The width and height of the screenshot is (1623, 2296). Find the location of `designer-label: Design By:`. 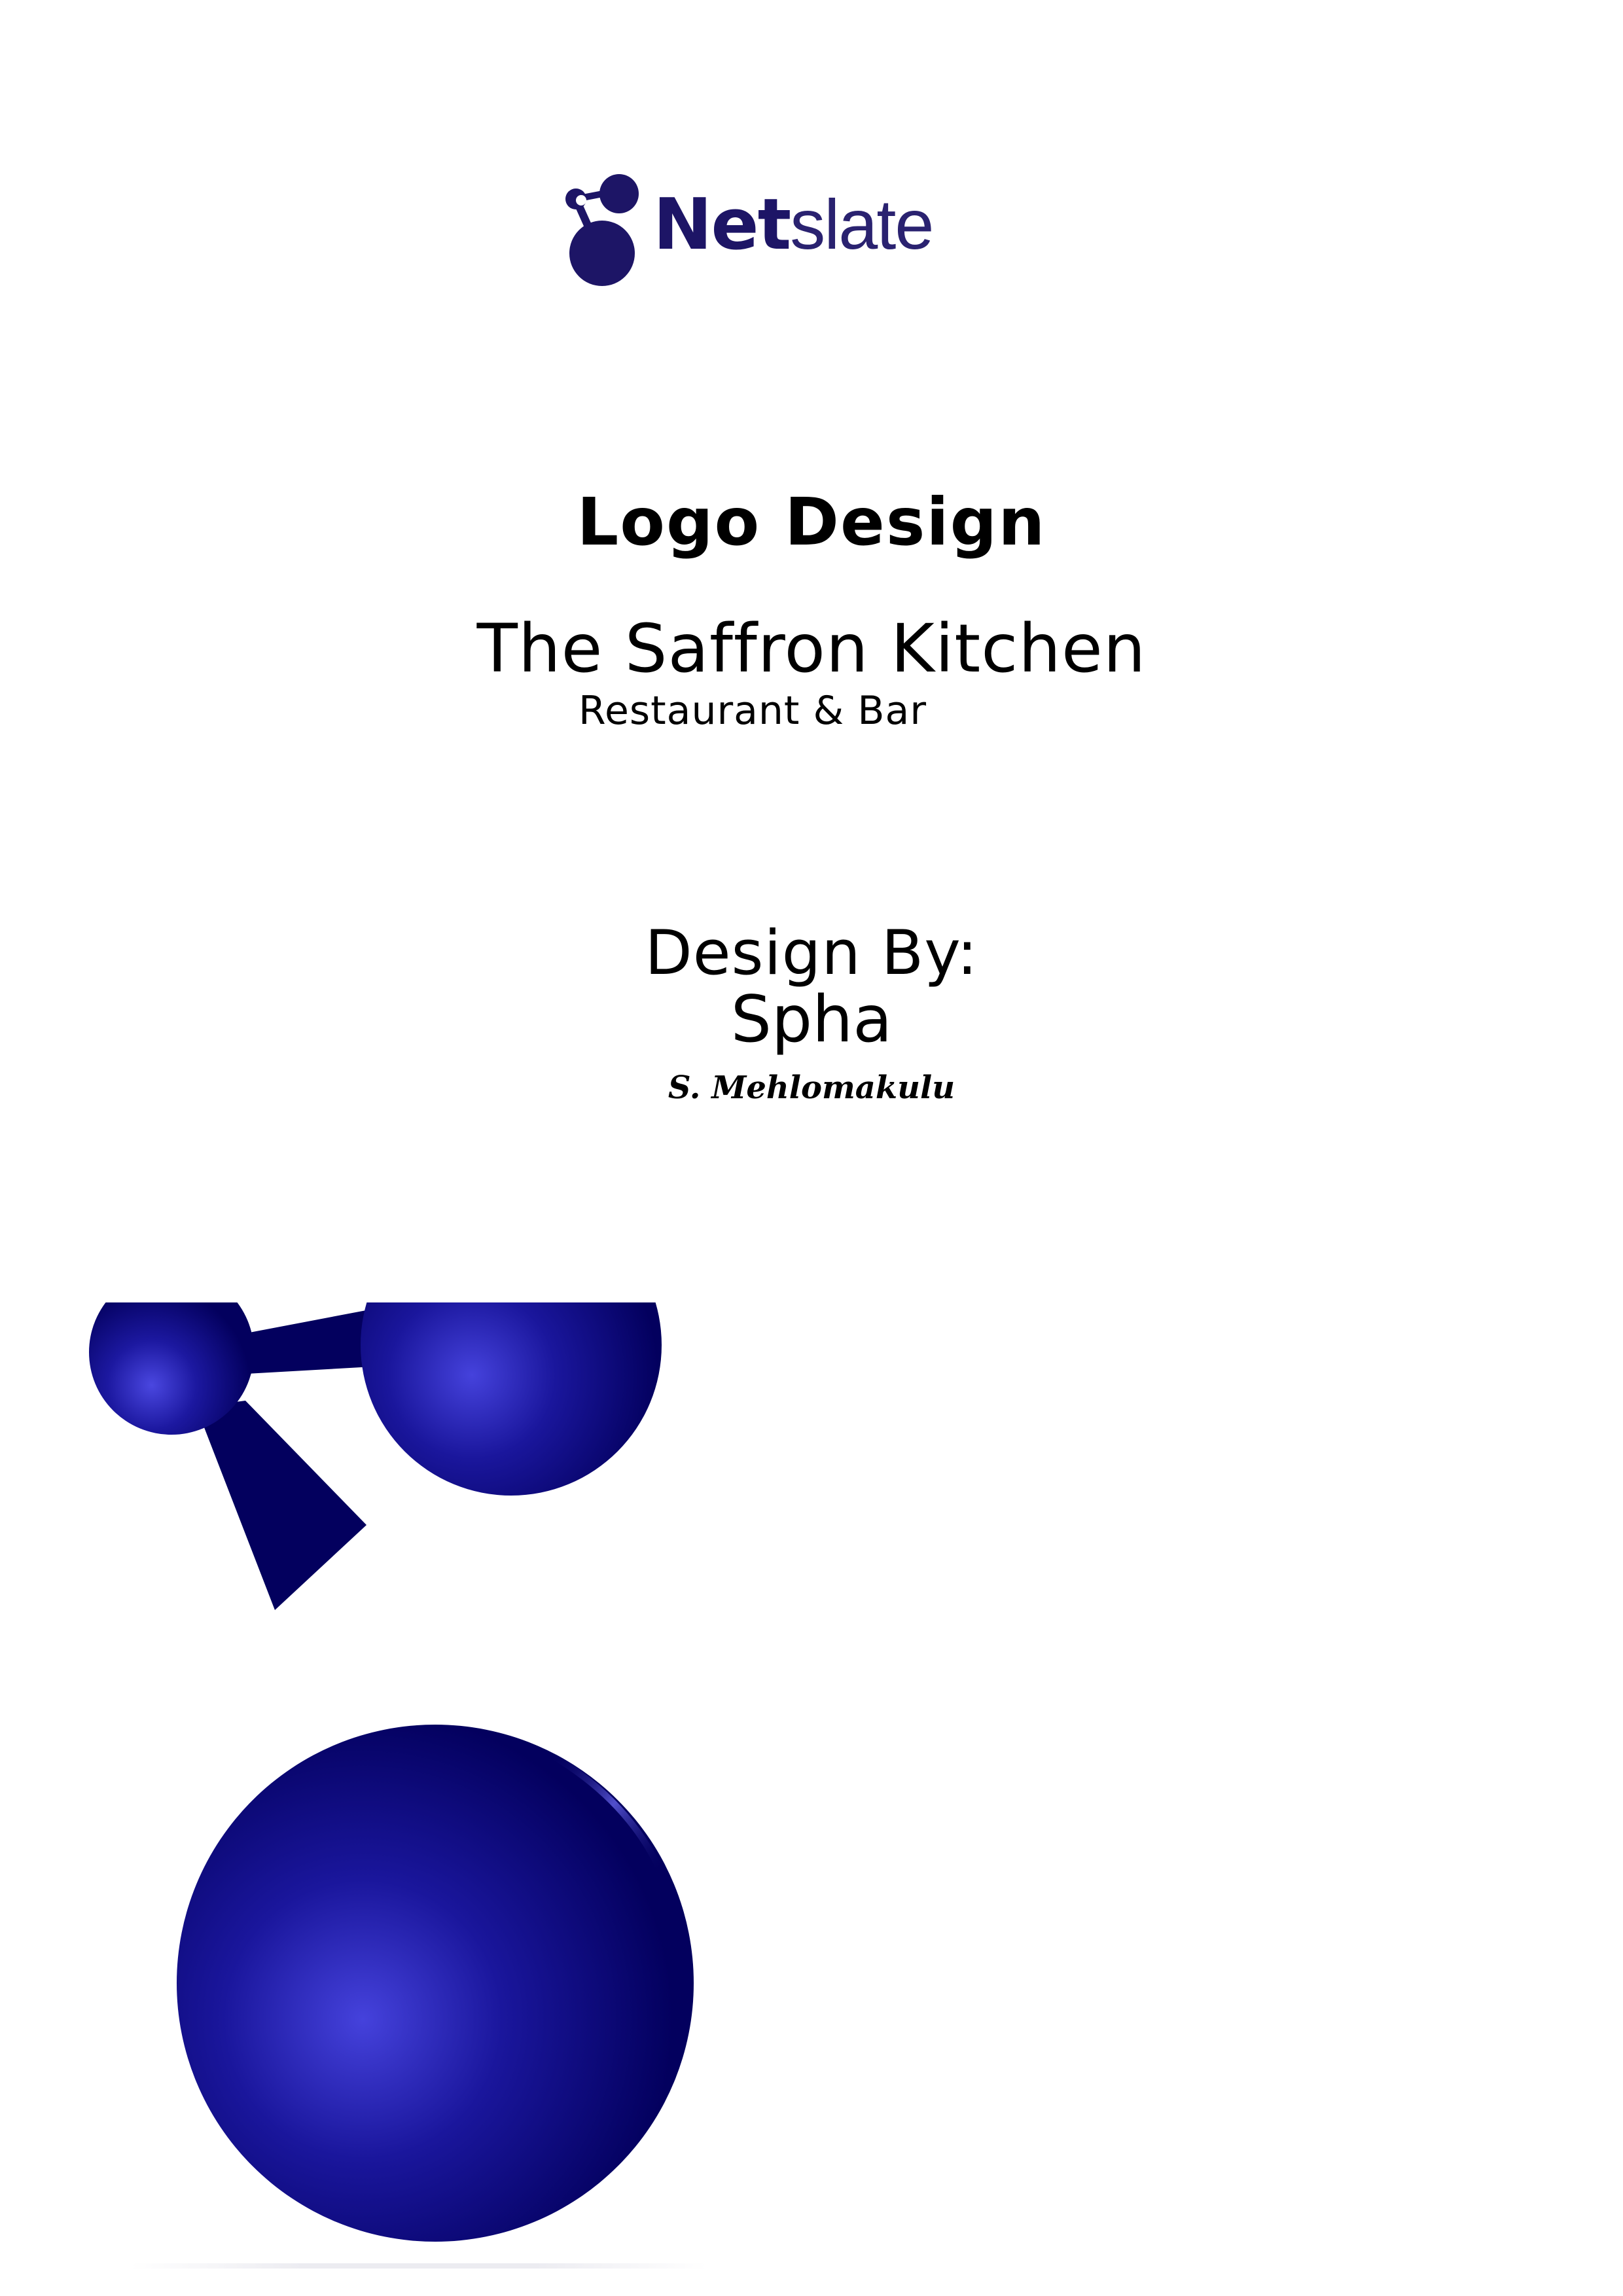

designer-label: Design By: is located at coordinates (811, 953).